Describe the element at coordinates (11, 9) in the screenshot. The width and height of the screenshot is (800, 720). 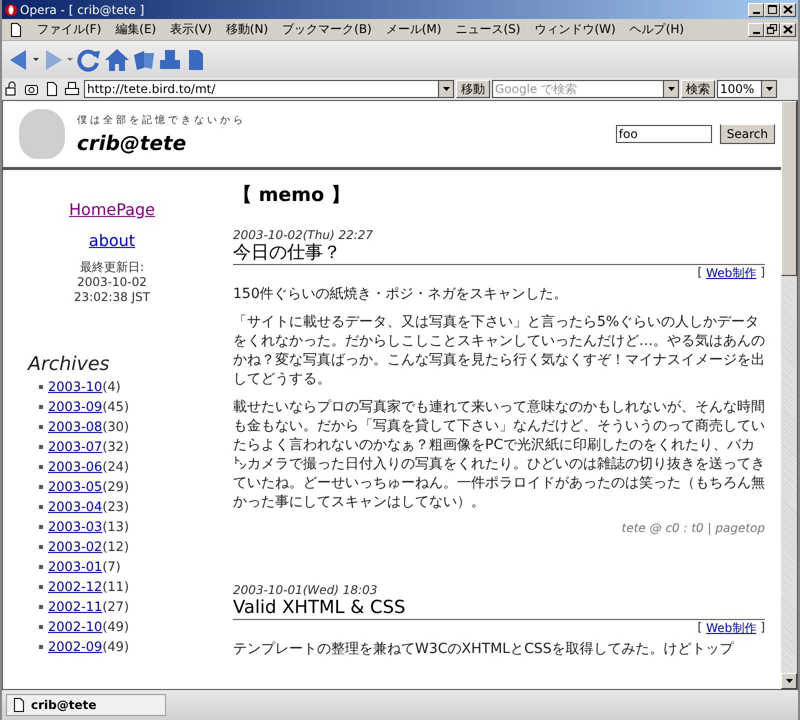
I see `opera-logo-icon` at that location.